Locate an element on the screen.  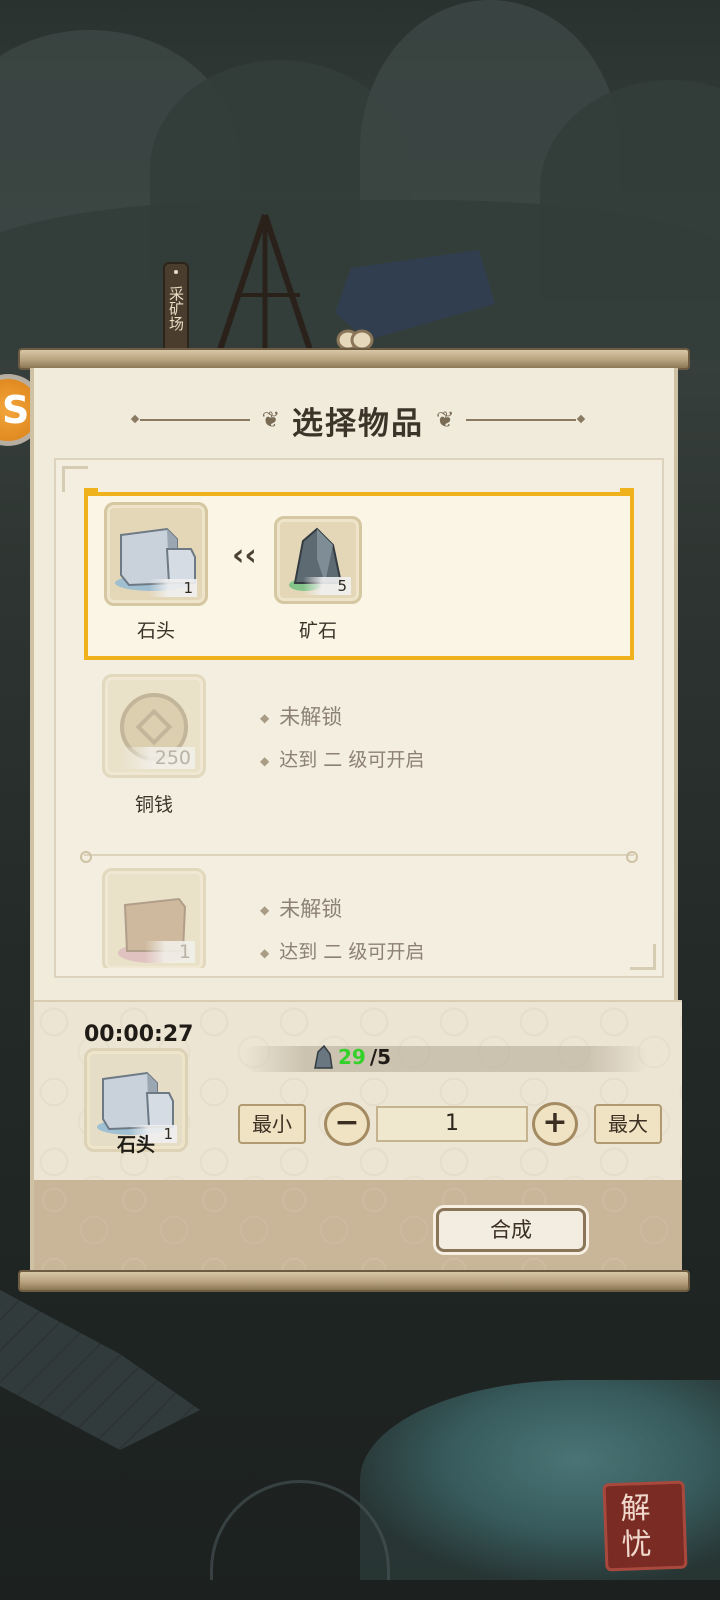
item-name: 矿石 is located at coordinates (317, 631).